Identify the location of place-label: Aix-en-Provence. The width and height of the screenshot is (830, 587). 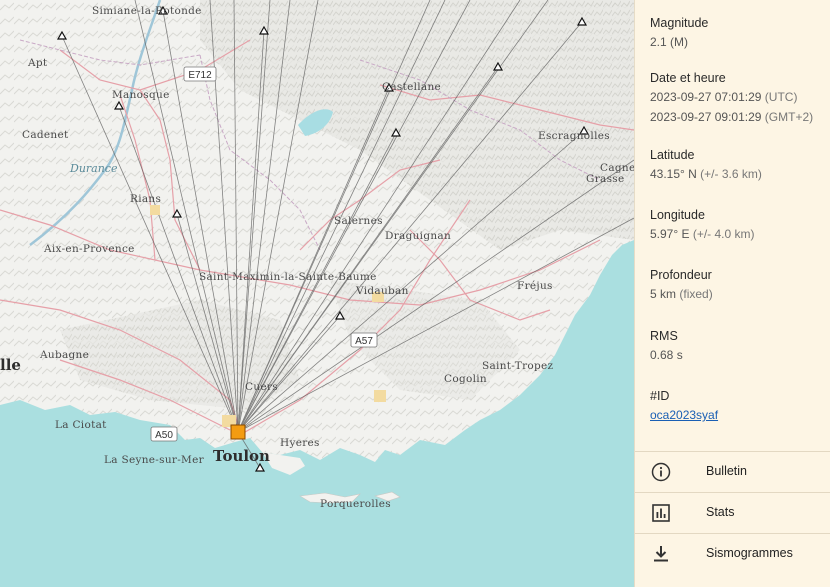
(89, 249).